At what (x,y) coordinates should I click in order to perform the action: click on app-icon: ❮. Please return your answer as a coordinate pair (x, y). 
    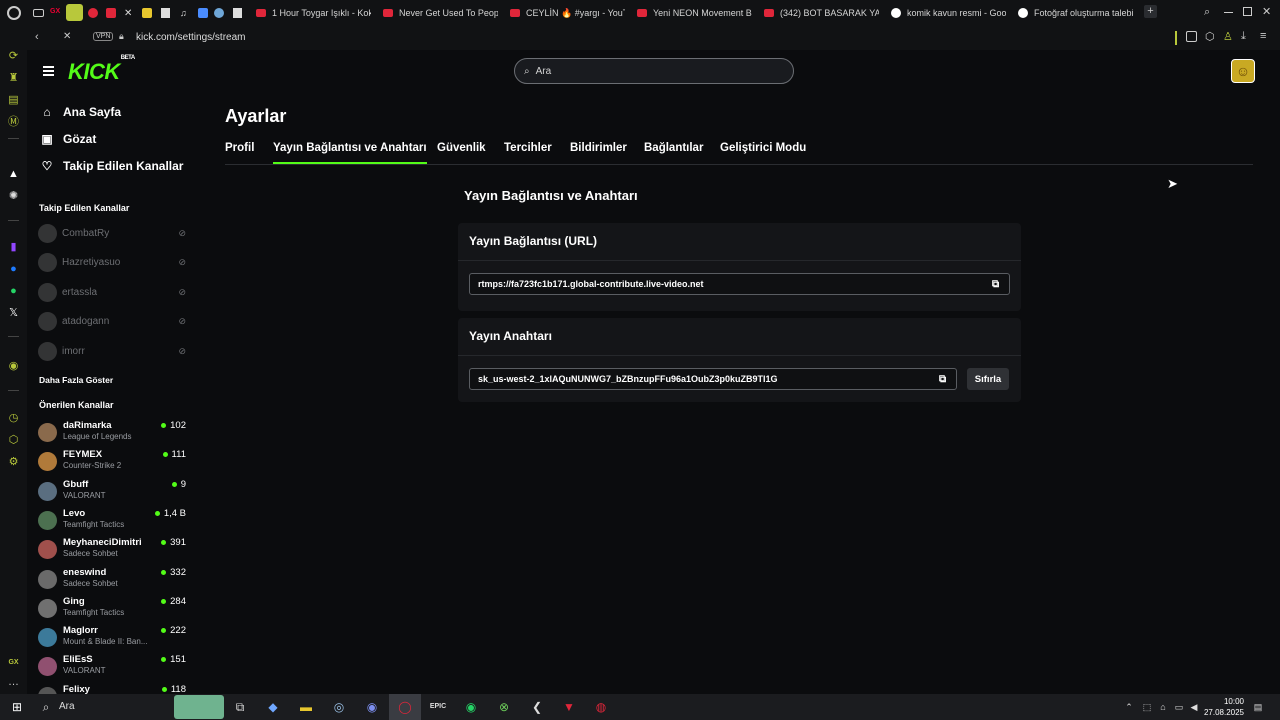
    Looking at the image, I should click on (537, 707).